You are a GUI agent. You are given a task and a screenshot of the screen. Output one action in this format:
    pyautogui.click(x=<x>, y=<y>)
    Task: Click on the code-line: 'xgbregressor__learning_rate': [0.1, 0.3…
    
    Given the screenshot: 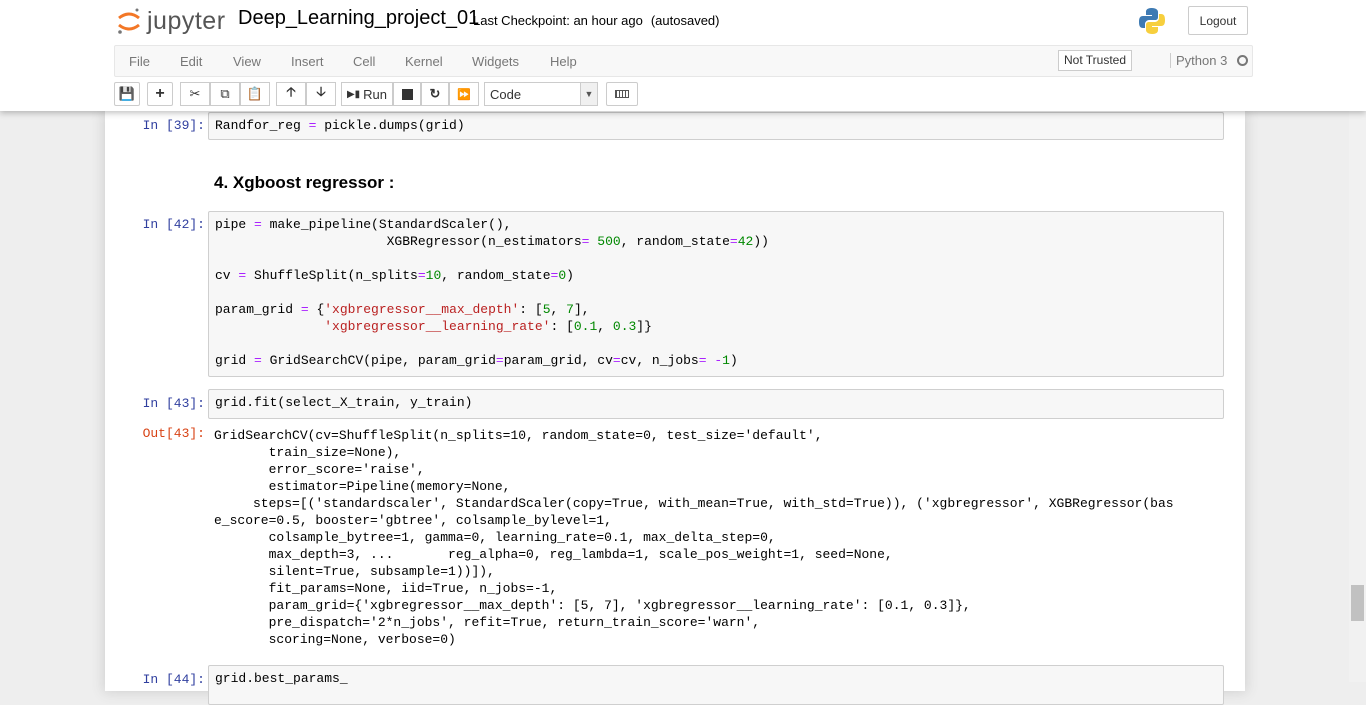 What is the action you would take?
    pyautogui.click(x=716, y=326)
    